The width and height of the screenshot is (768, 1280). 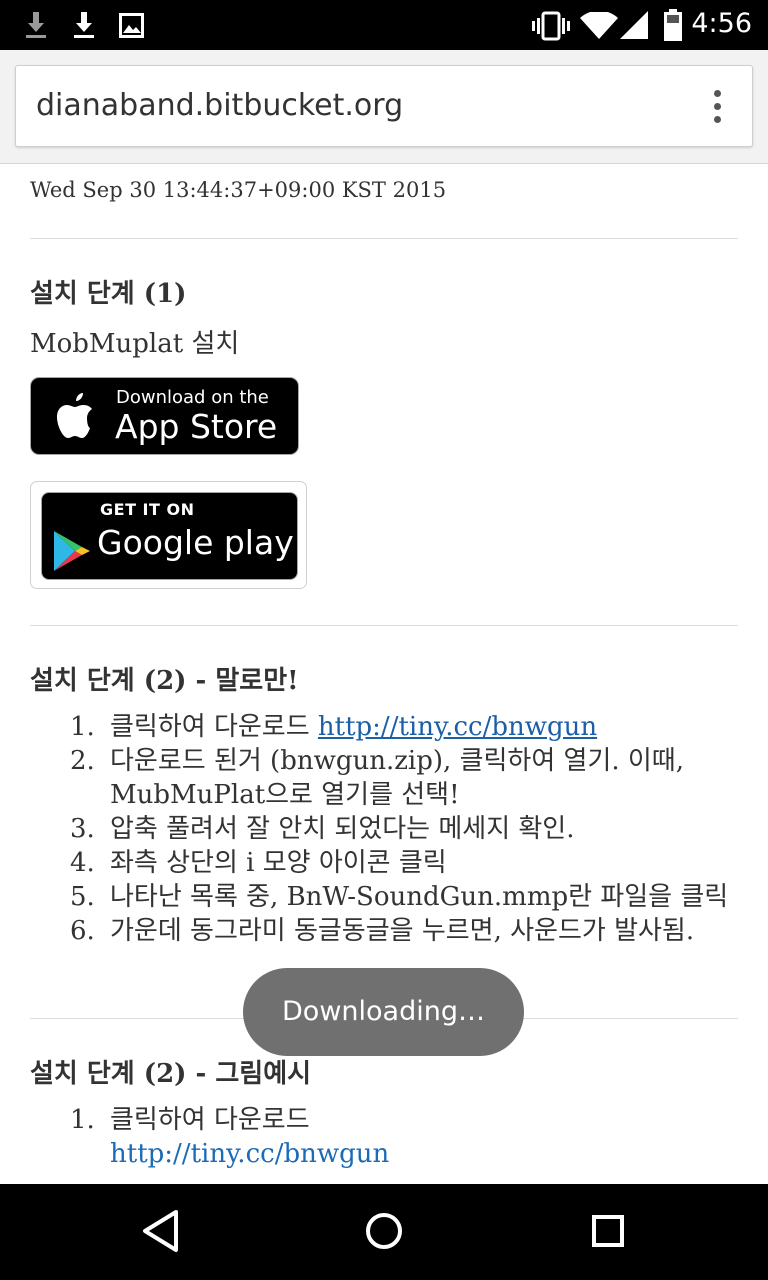 I want to click on section3-heading: 설치 단계 (2) - 그림예시, so click(x=171, y=1074).